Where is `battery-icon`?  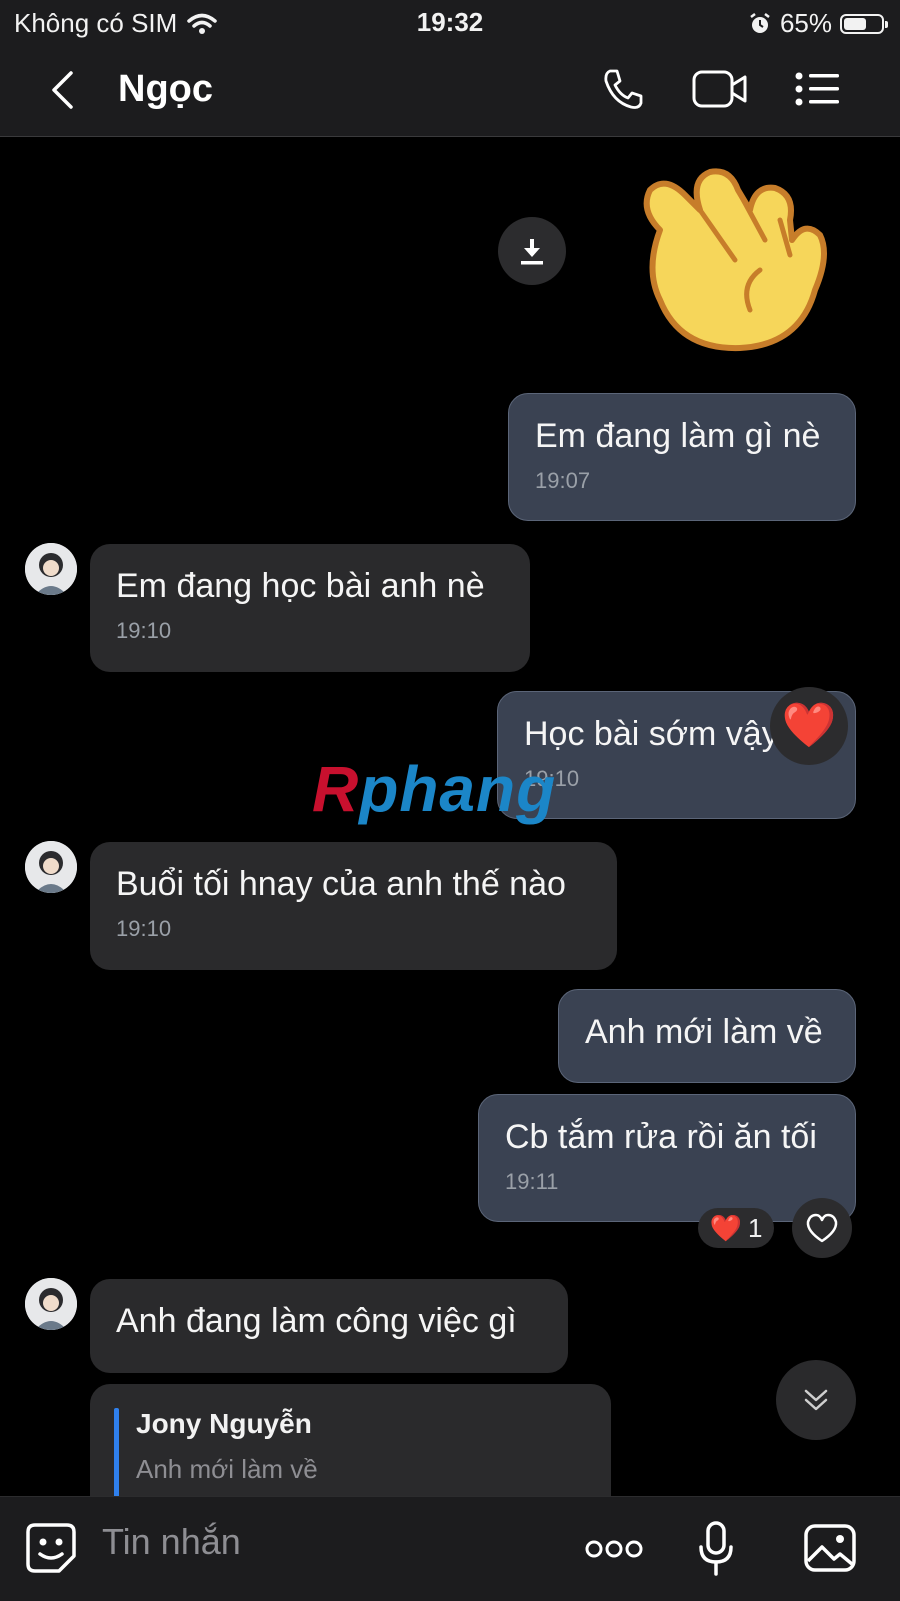
battery-icon is located at coordinates (864, 23).